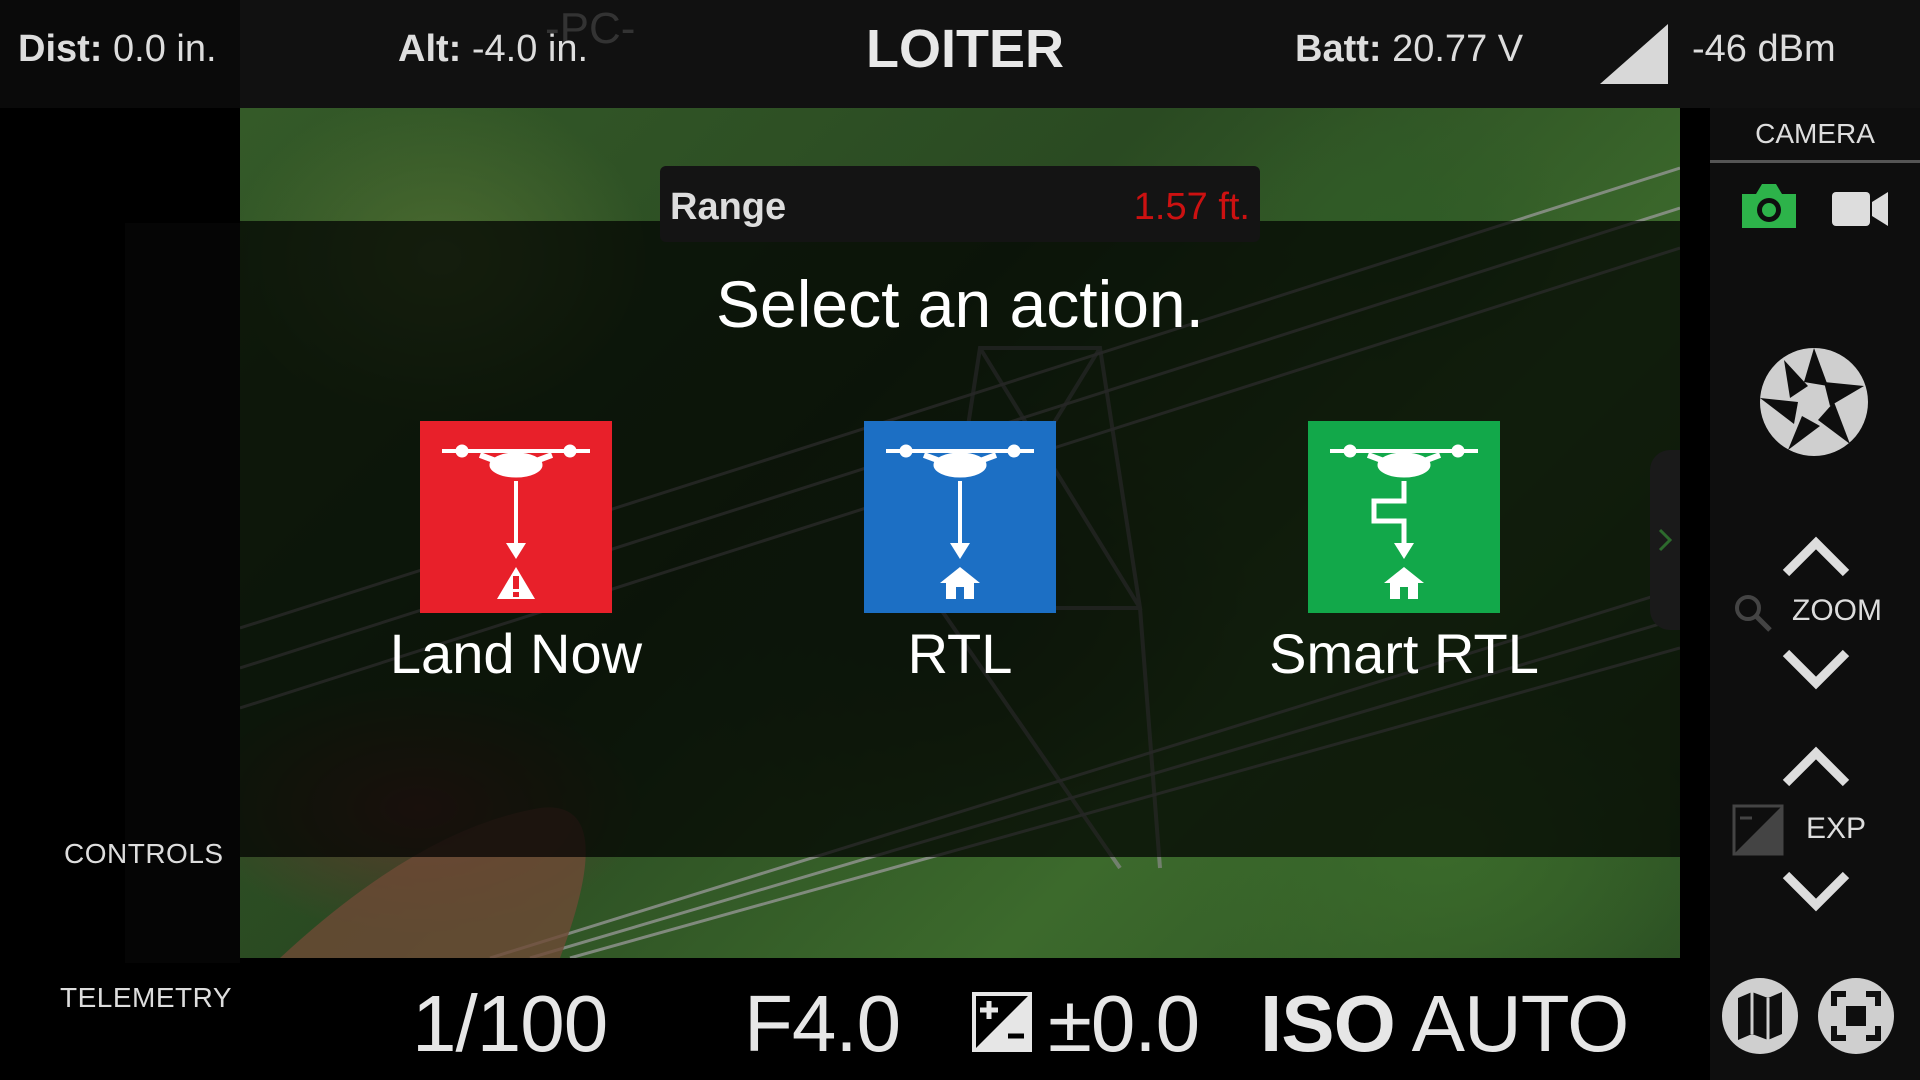  I want to click on camera-control-panel: CAMERA ZOOM EXP, so click(1800, 594).